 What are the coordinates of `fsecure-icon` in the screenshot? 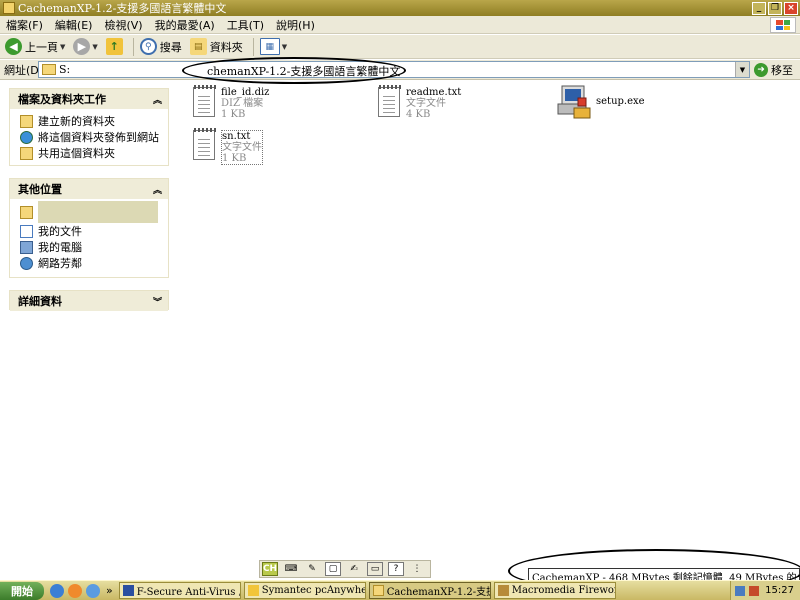 It's located at (128, 590).